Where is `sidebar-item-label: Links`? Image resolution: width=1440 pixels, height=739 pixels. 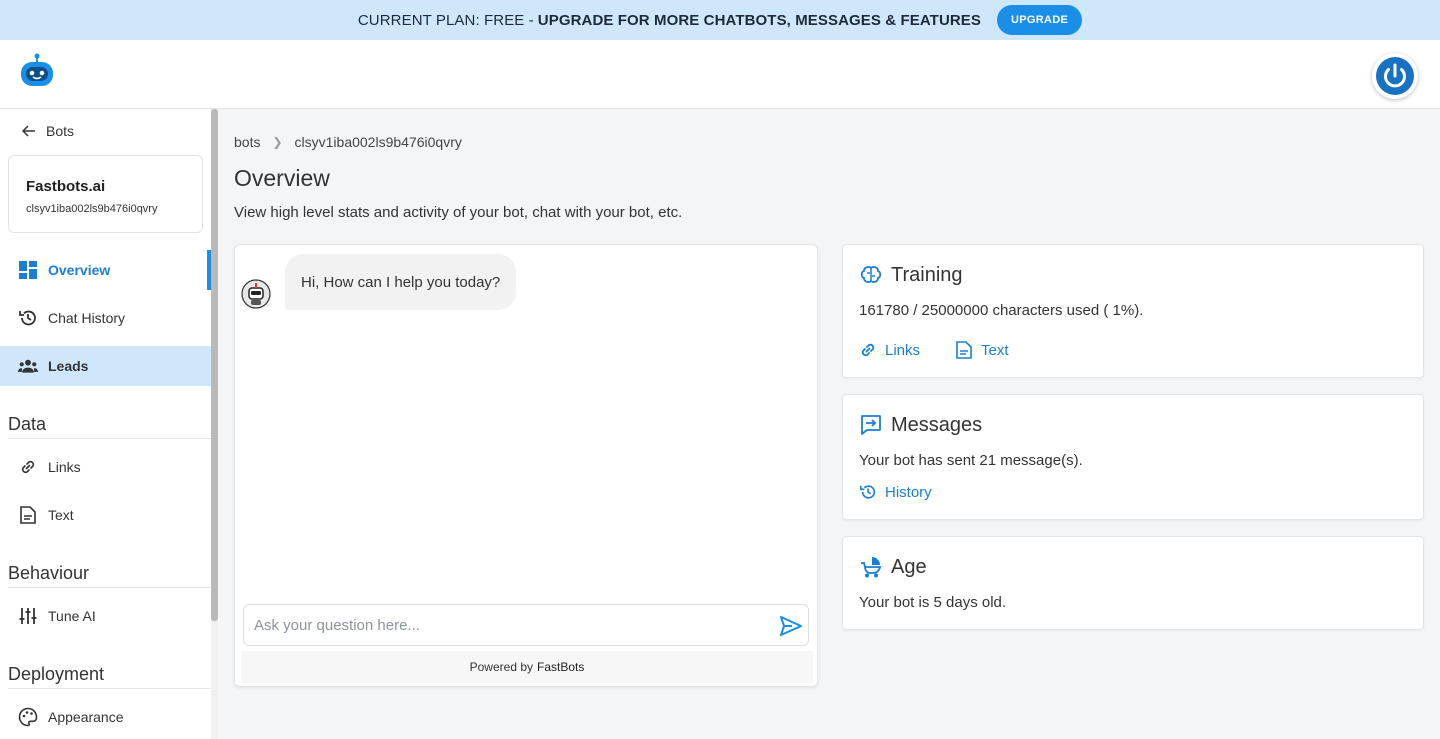
sidebar-item-label: Links is located at coordinates (64, 467).